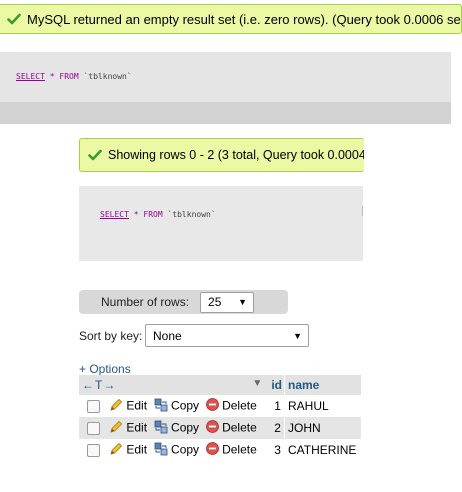 The image size is (462, 492). I want to click on table-row: Edit Copy Delete 3 CATHERINE, so click(220, 450).